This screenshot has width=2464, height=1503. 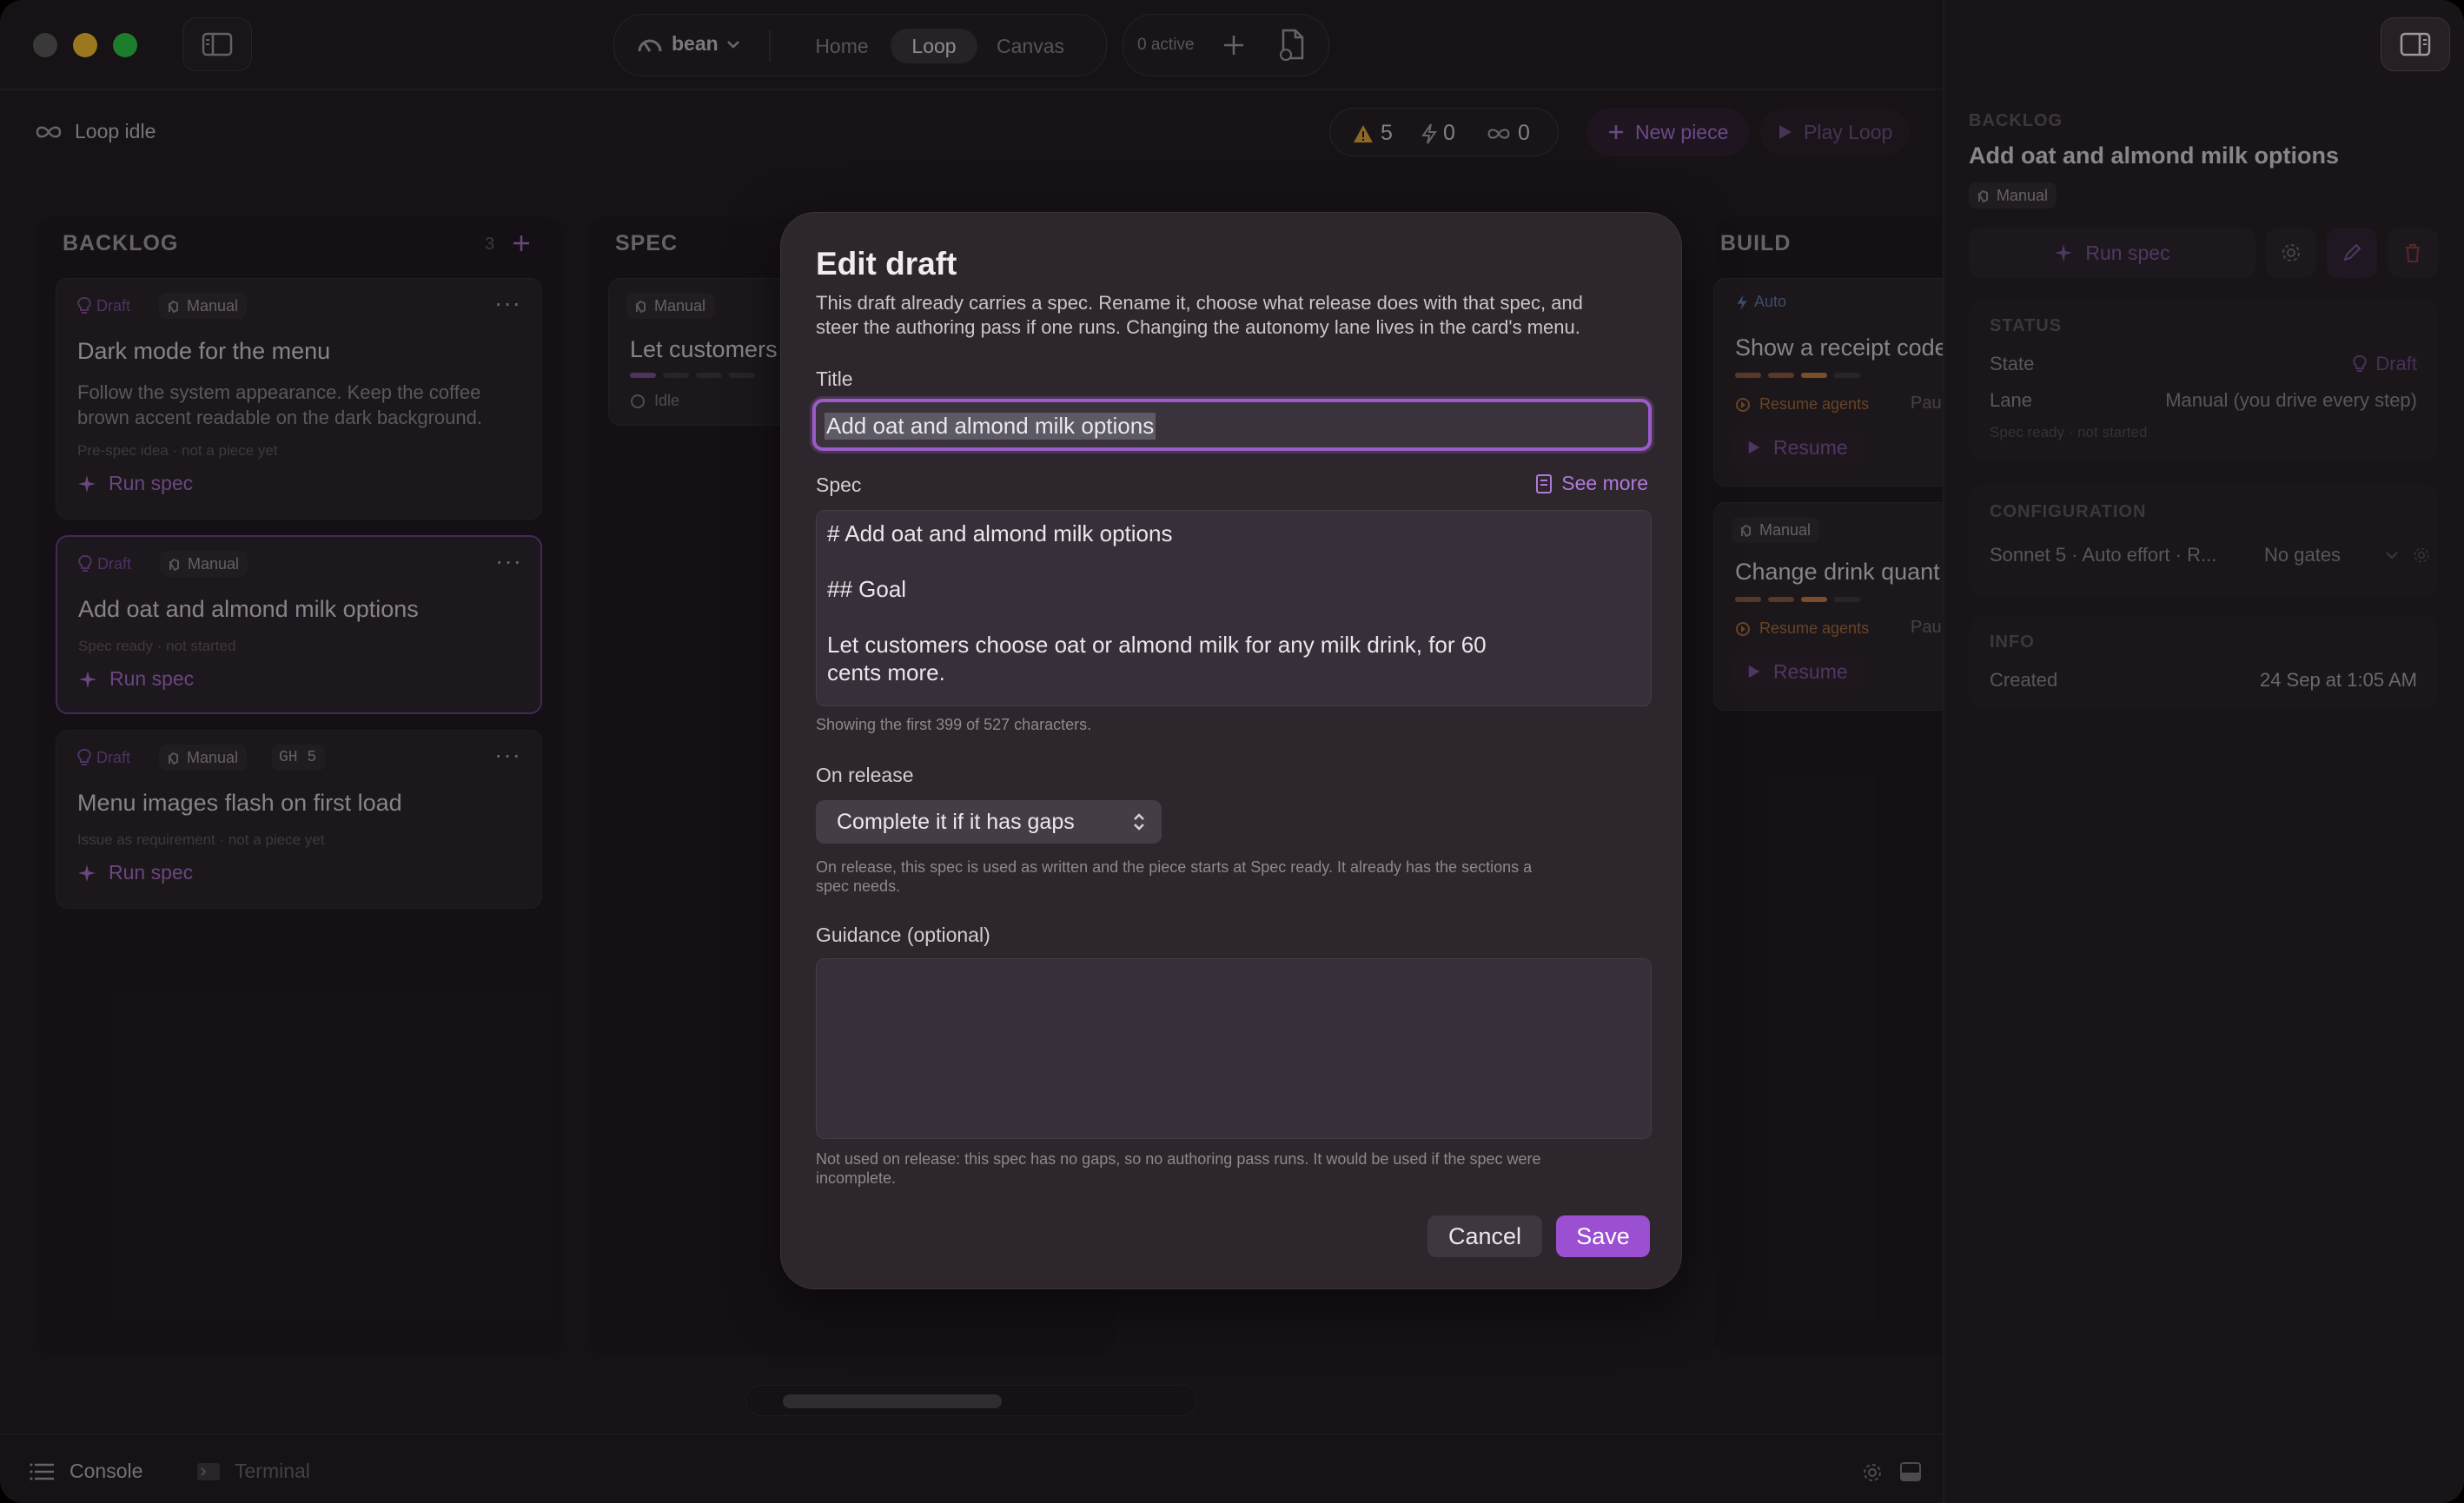 What do you see at coordinates (1603, 1236) in the screenshot?
I see `save-button: Save` at bounding box center [1603, 1236].